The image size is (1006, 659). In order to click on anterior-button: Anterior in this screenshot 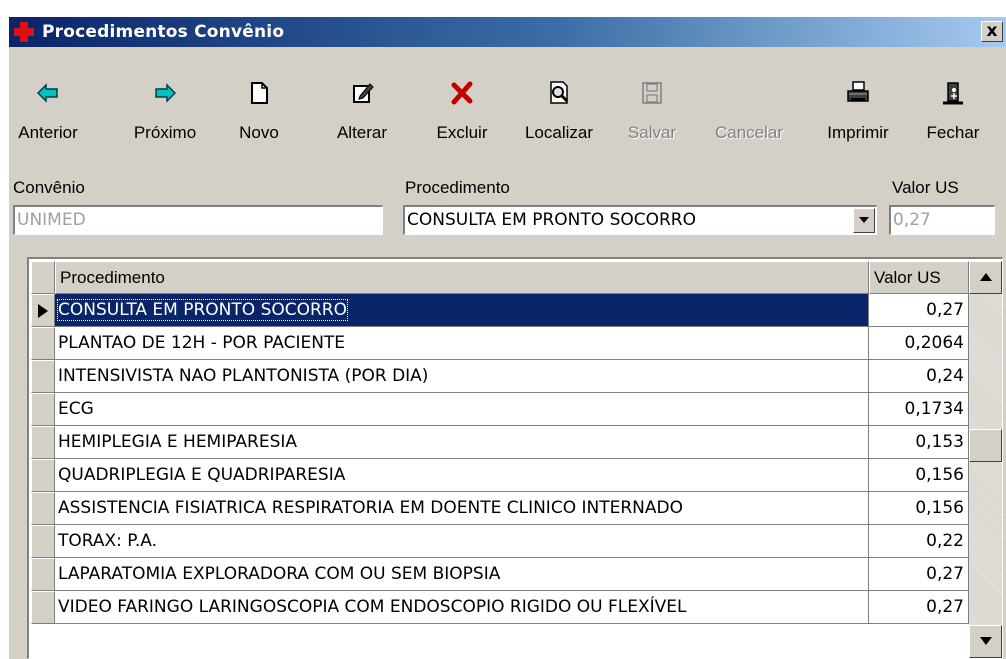, I will do `click(48, 118)`.